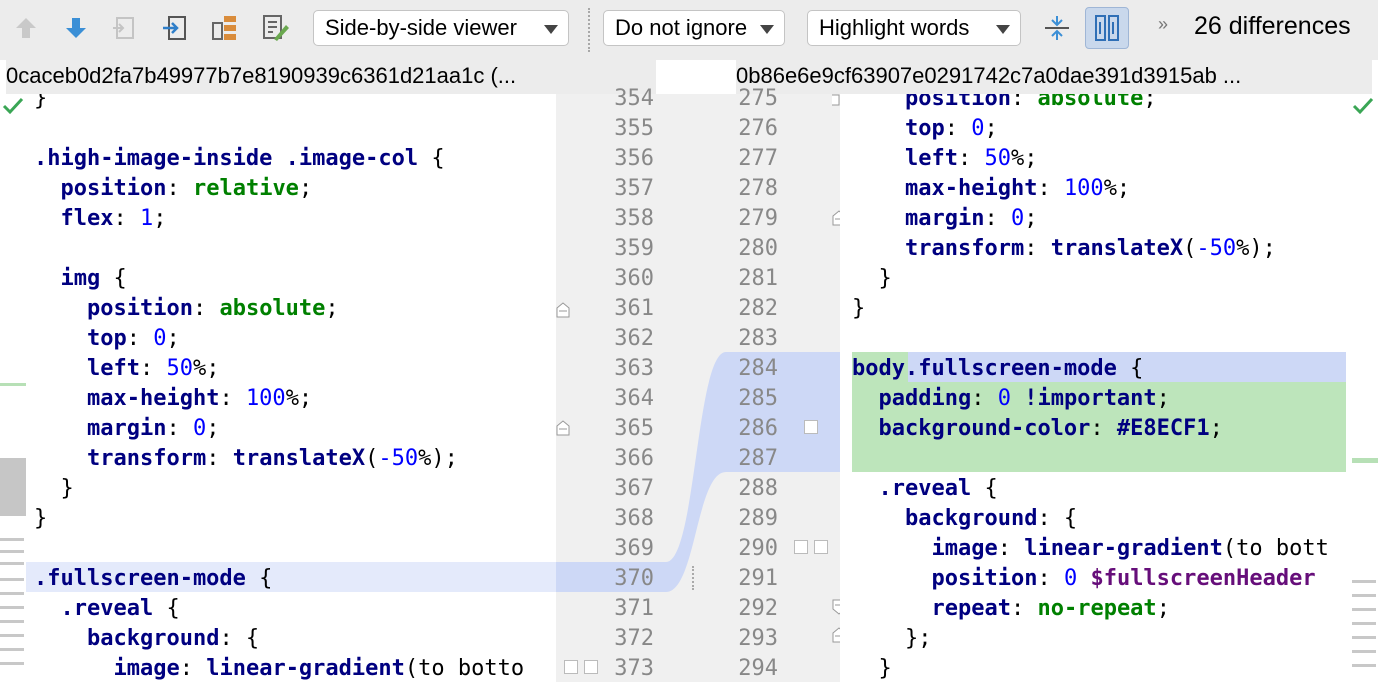 This screenshot has width=1378, height=684. What do you see at coordinates (634, 548) in the screenshot?
I see `left-line-number: 369` at bounding box center [634, 548].